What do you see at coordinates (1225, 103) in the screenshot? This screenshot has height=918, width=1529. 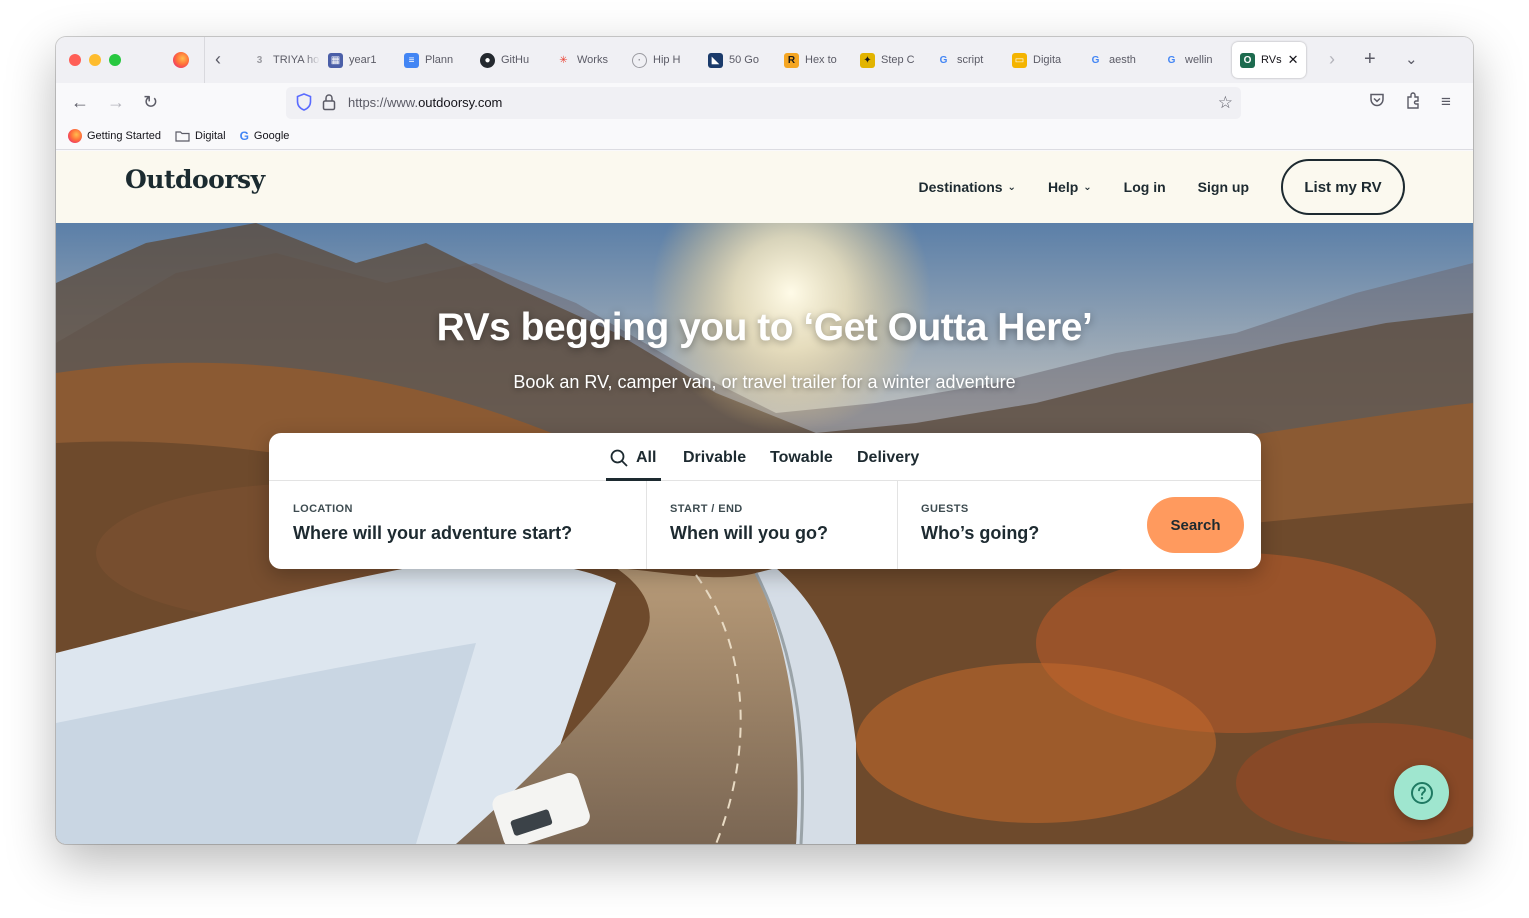 I see `bookmark-star-icon: ☆` at bounding box center [1225, 103].